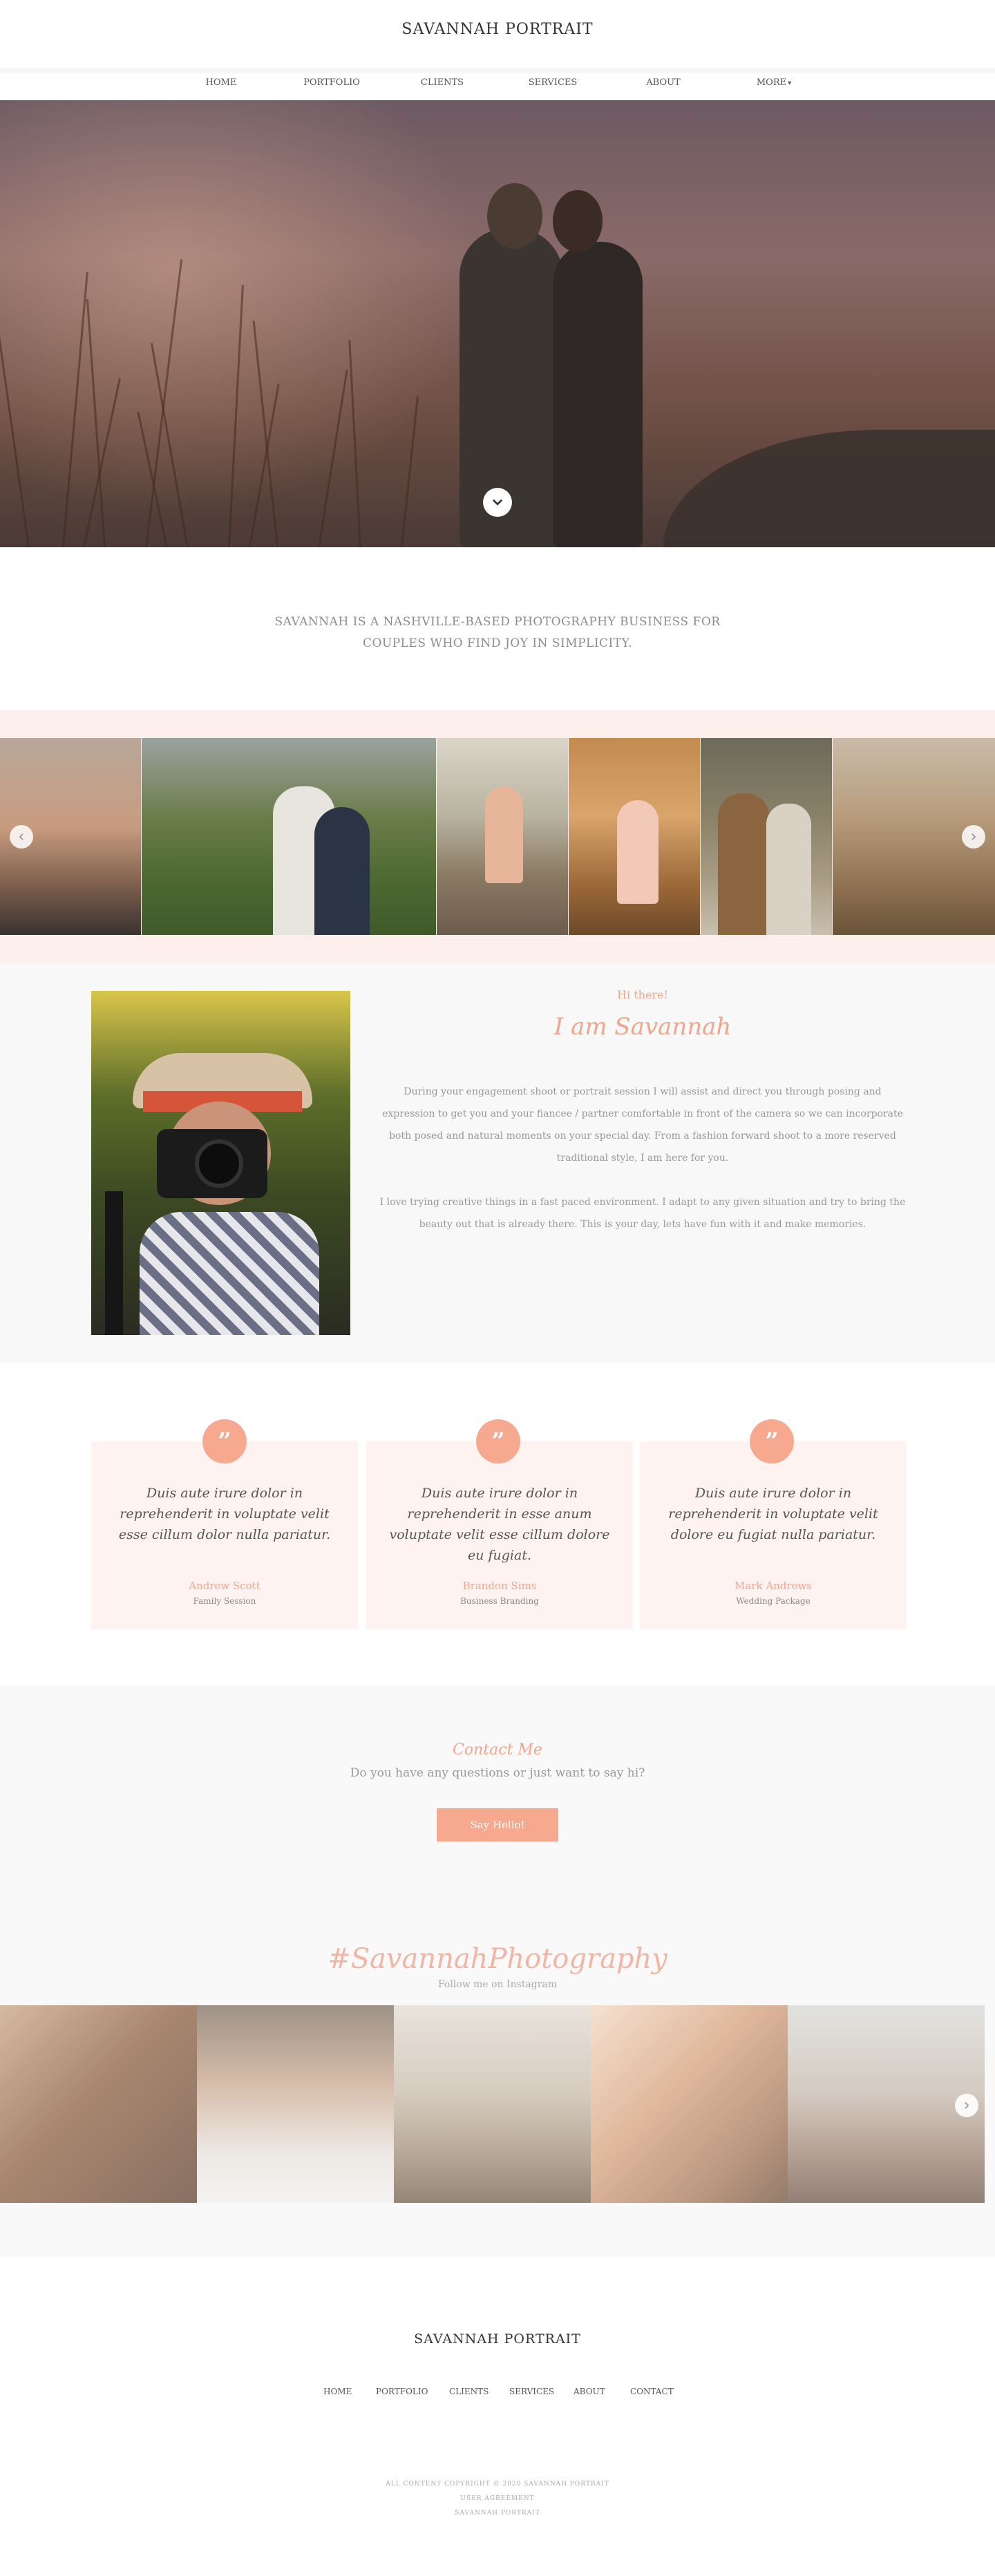 The width and height of the screenshot is (995, 2576). I want to click on nav-clients: CLIENTS, so click(442, 82).